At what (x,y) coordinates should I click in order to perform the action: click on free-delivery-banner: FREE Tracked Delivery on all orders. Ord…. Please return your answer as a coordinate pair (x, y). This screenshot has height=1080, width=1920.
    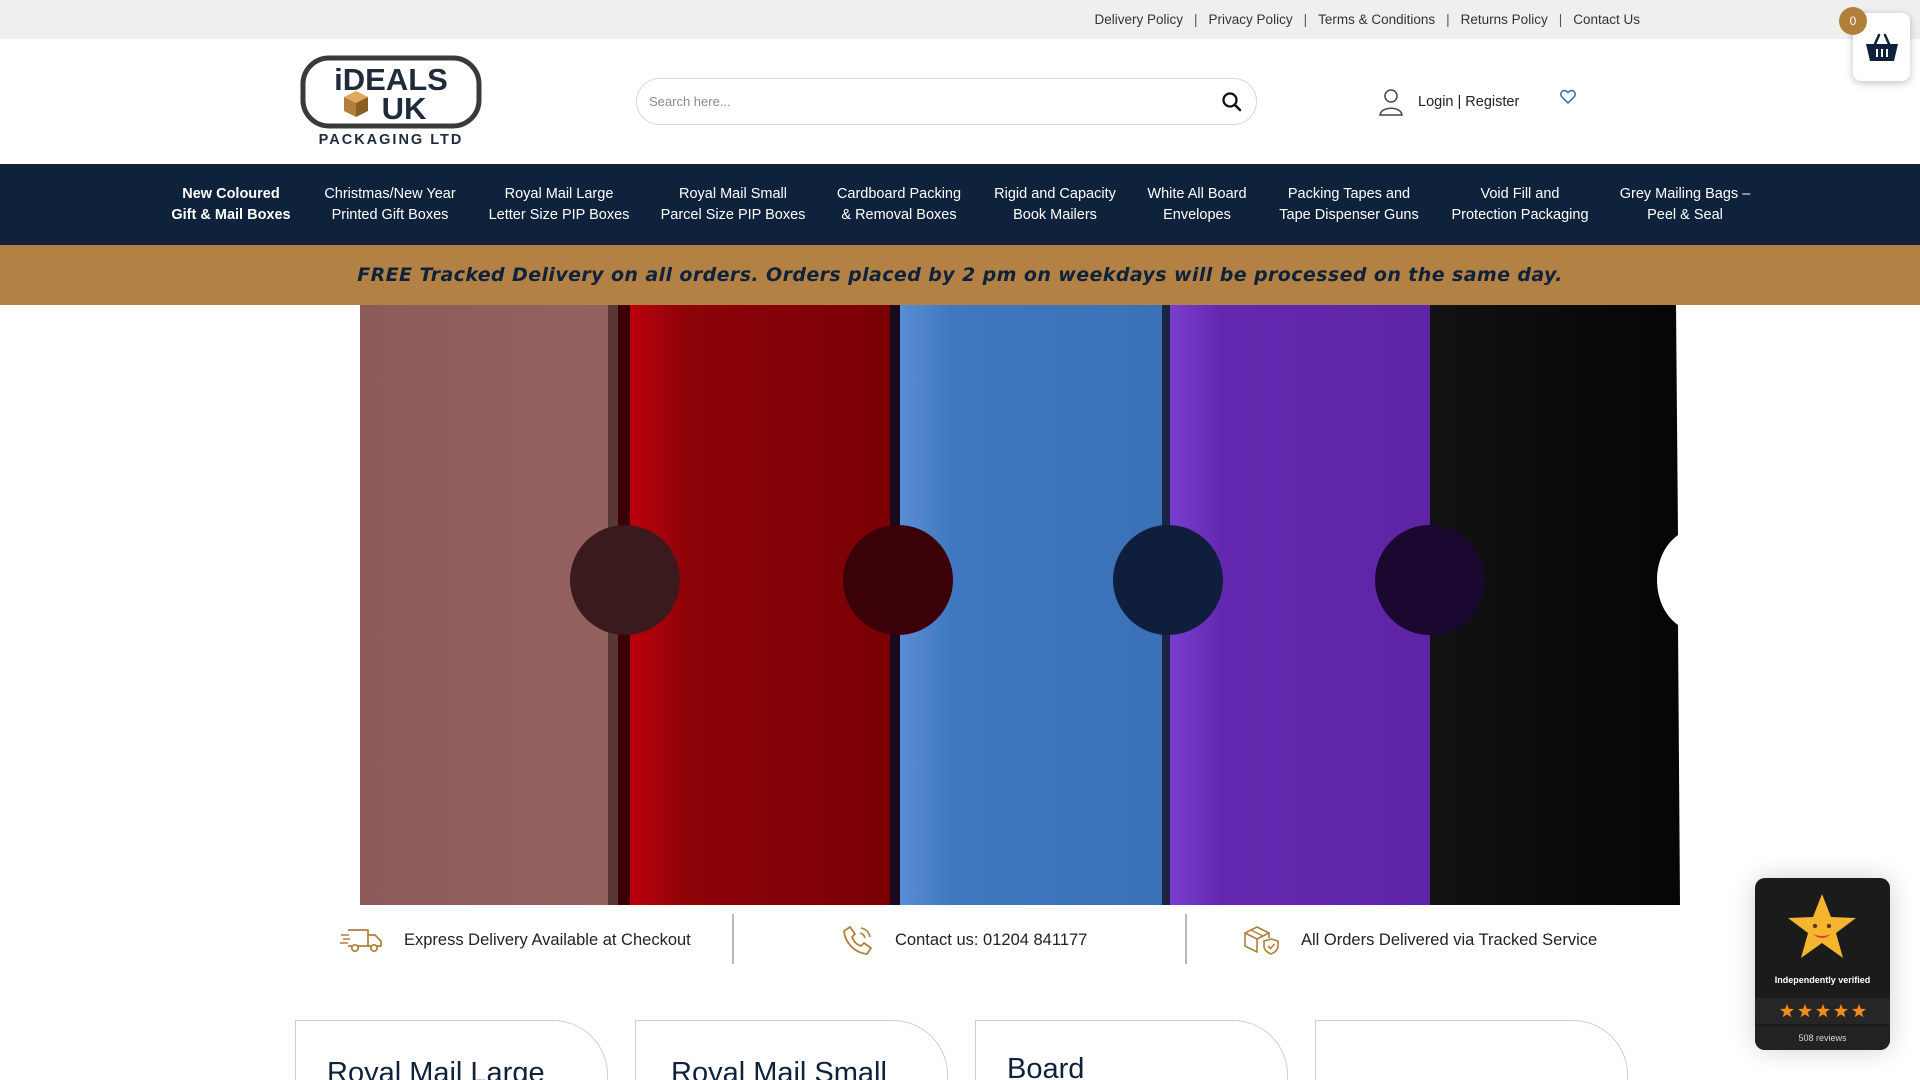
    Looking at the image, I should click on (960, 275).